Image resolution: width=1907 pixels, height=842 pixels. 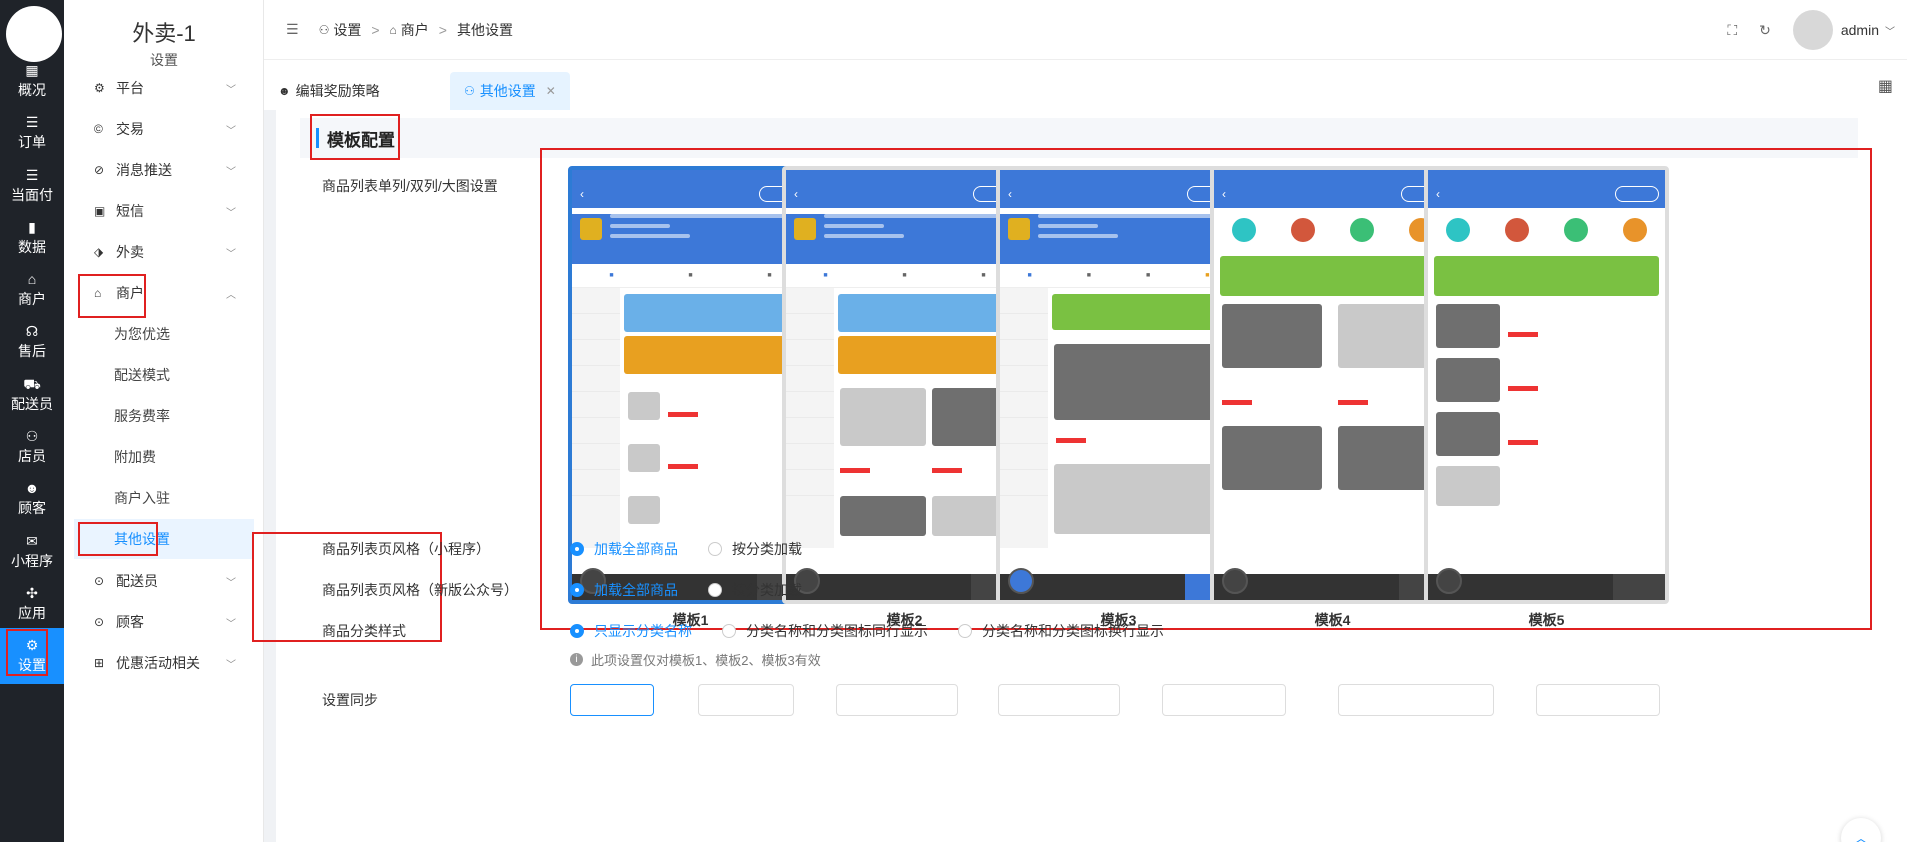 What do you see at coordinates (1332, 276) in the screenshot?
I see `promo-banner` at bounding box center [1332, 276].